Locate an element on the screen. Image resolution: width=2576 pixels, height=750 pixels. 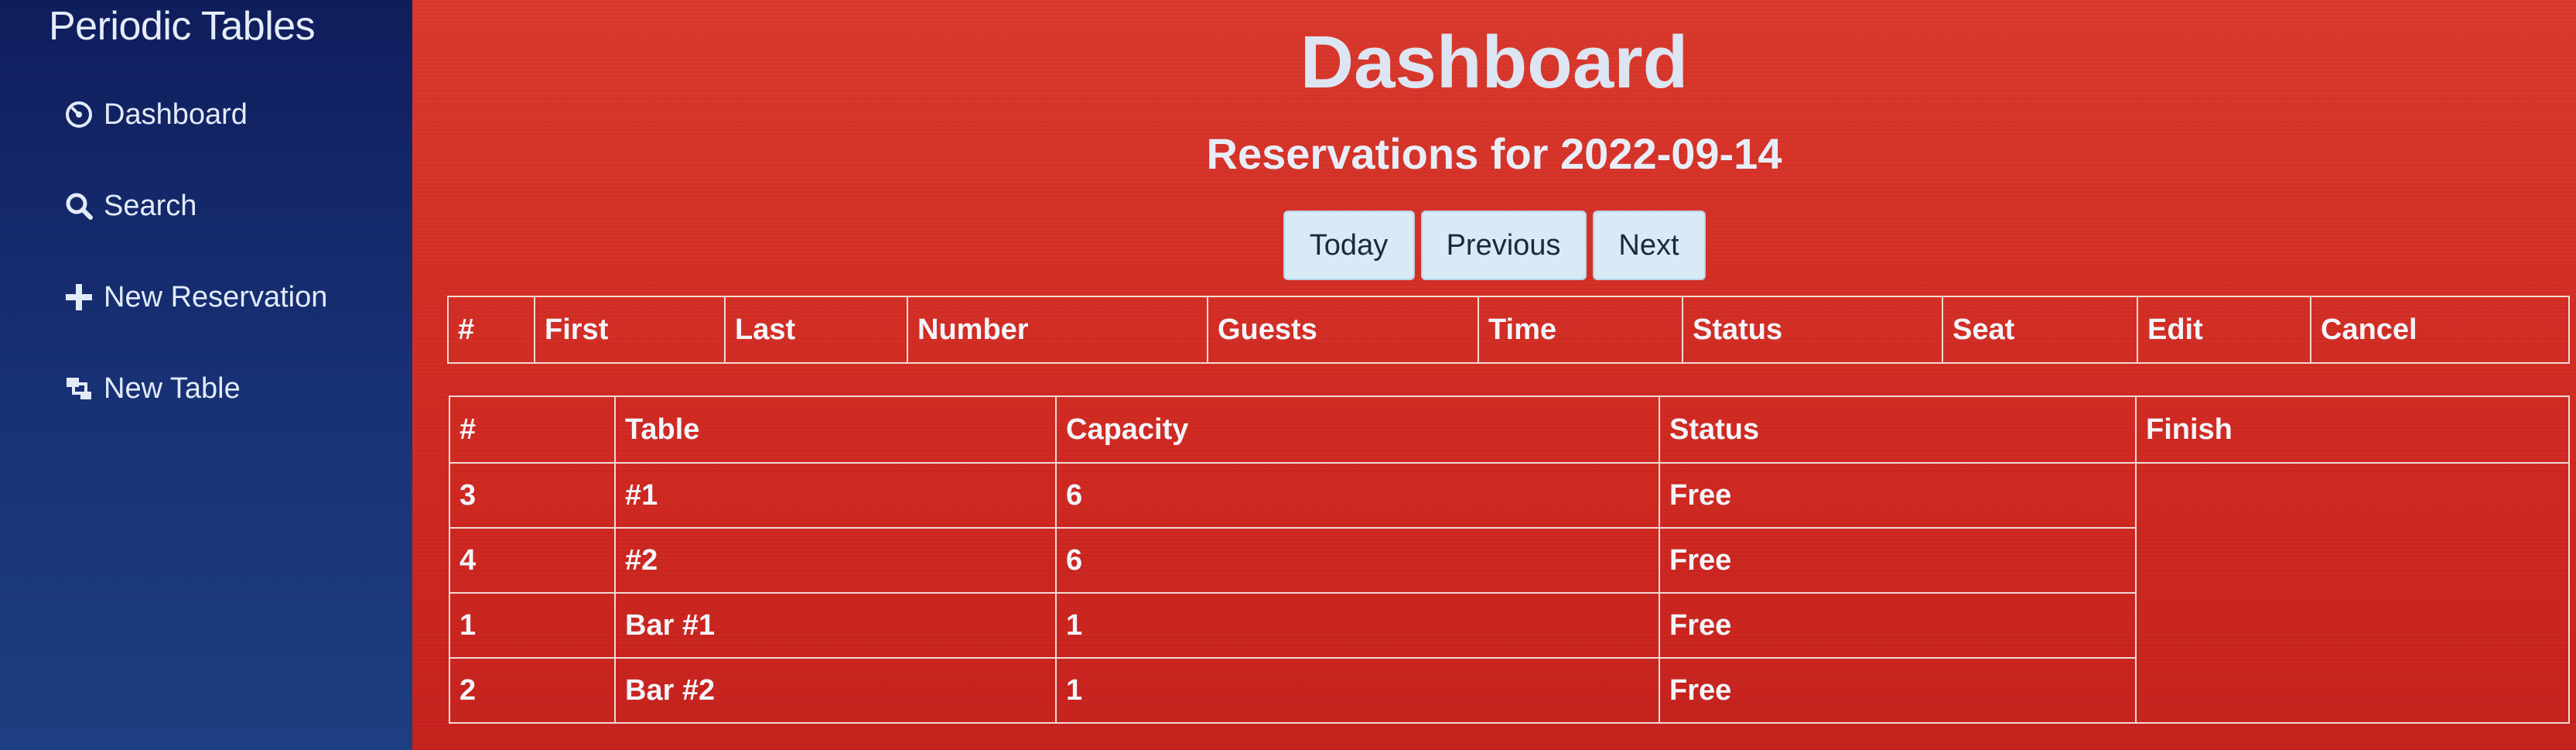
search-icon is located at coordinates (79, 206).